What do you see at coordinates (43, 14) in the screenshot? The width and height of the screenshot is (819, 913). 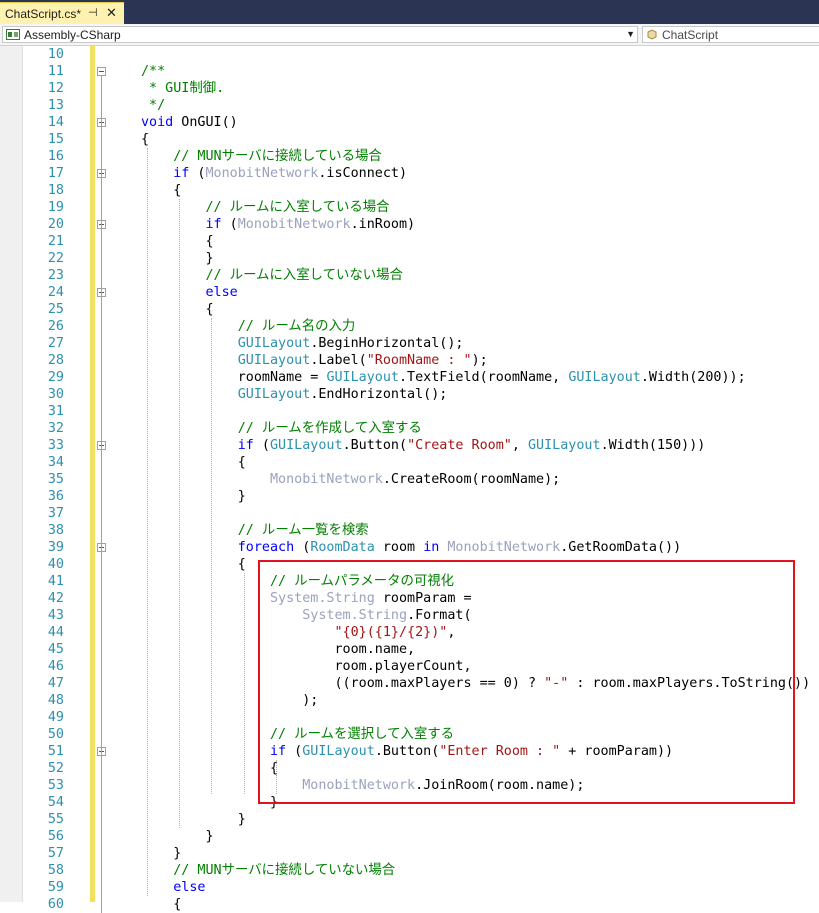 I see `tab-title: ChatScript.cs*` at bounding box center [43, 14].